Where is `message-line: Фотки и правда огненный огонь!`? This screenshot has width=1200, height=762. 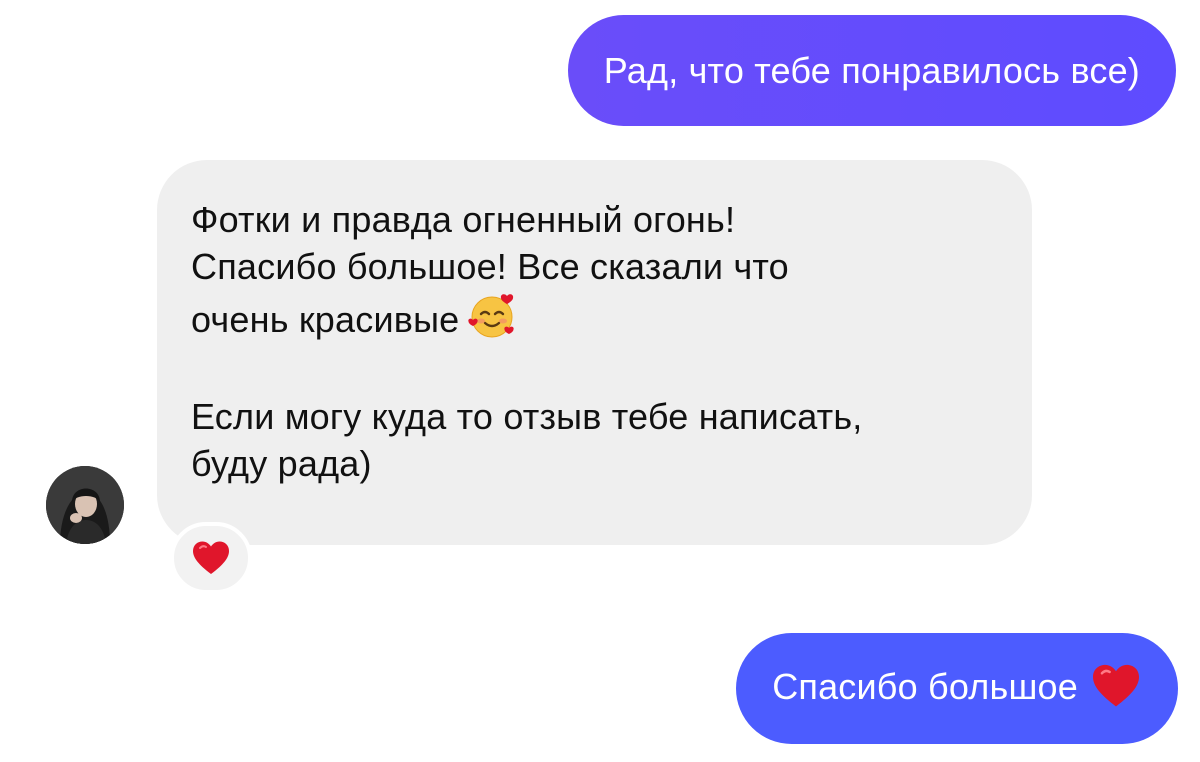 message-line: Фотки и правда огненный огонь! is located at coordinates (463, 219).